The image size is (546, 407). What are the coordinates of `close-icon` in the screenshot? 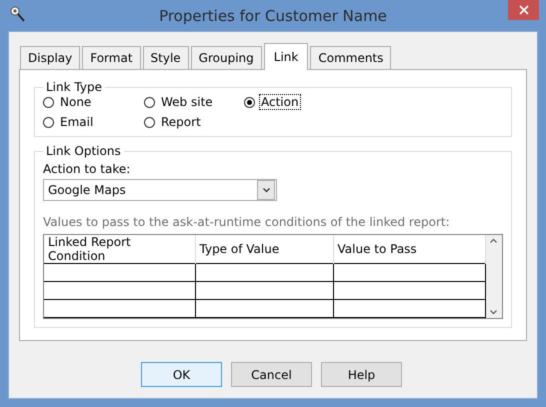 It's located at (523, 10).